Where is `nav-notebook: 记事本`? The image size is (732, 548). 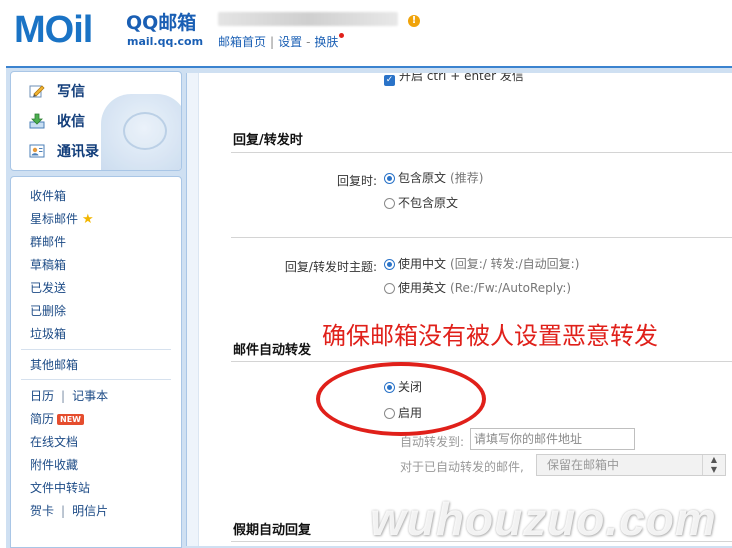
nav-notebook: 记事本 is located at coordinates (90, 396).